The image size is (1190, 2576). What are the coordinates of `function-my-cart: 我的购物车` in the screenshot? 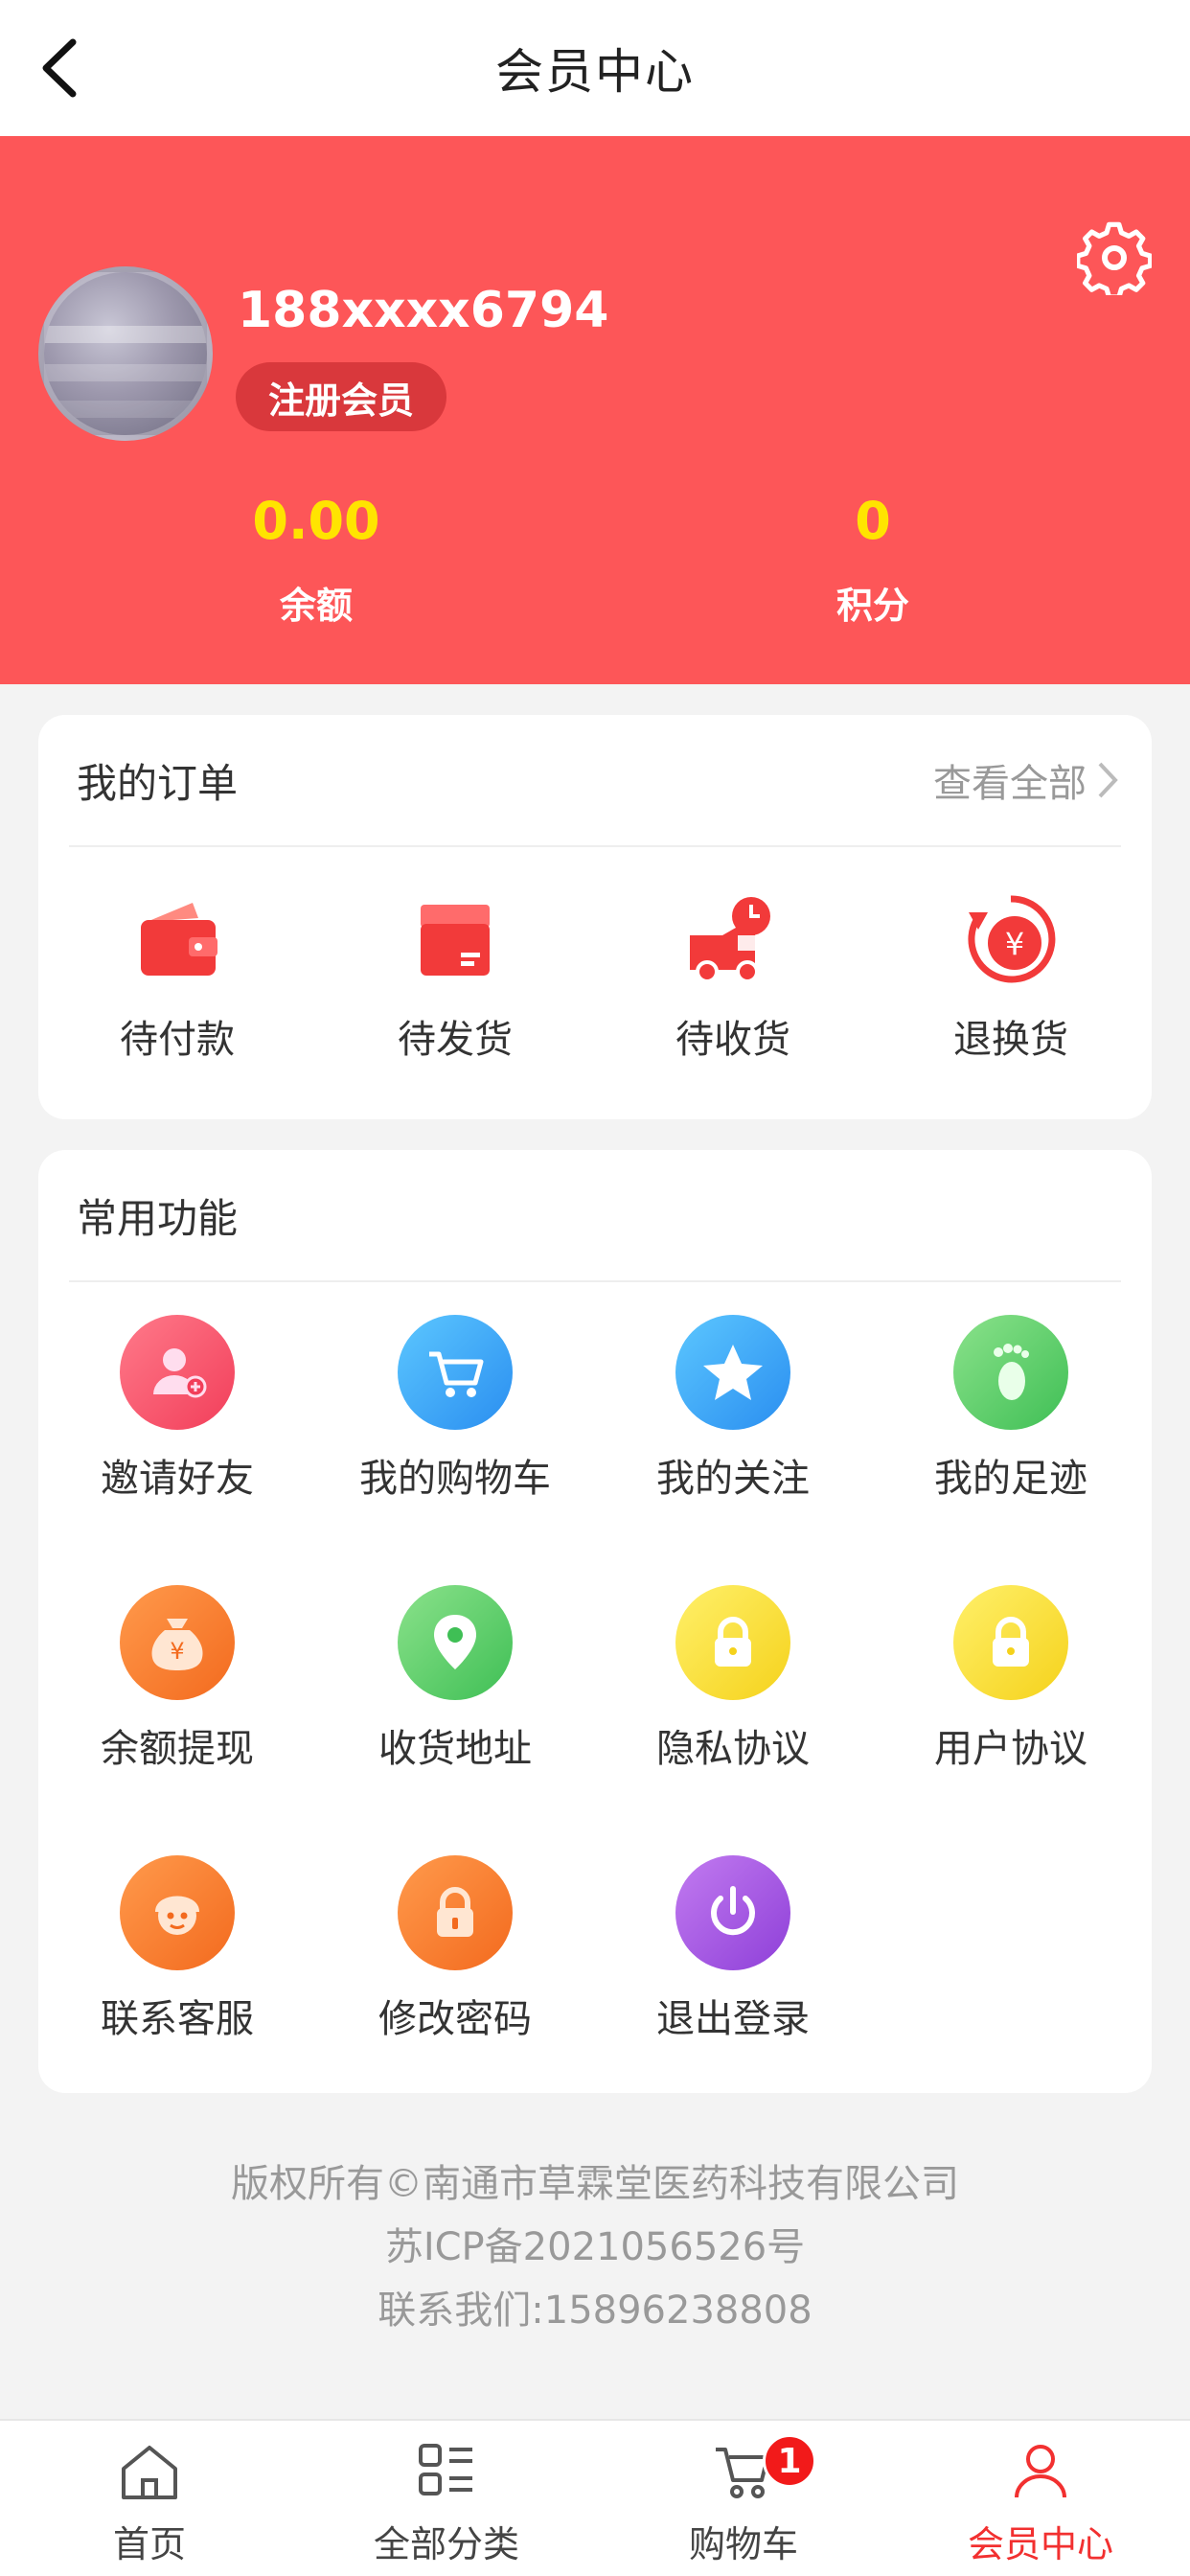 It's located at (455, 1409).